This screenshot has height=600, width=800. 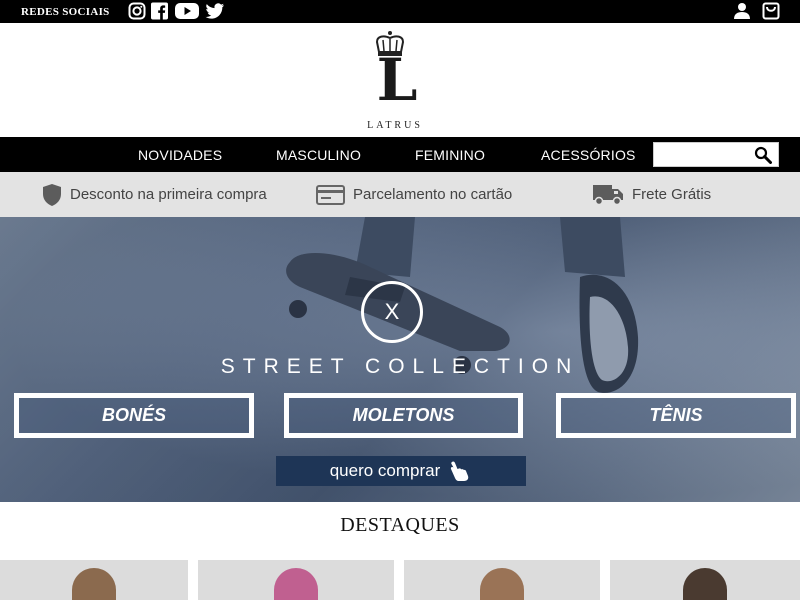 What do you see at coordinates (763, 155) in the screenshot?
I see `search-icon` at bounding box center [763, 155].